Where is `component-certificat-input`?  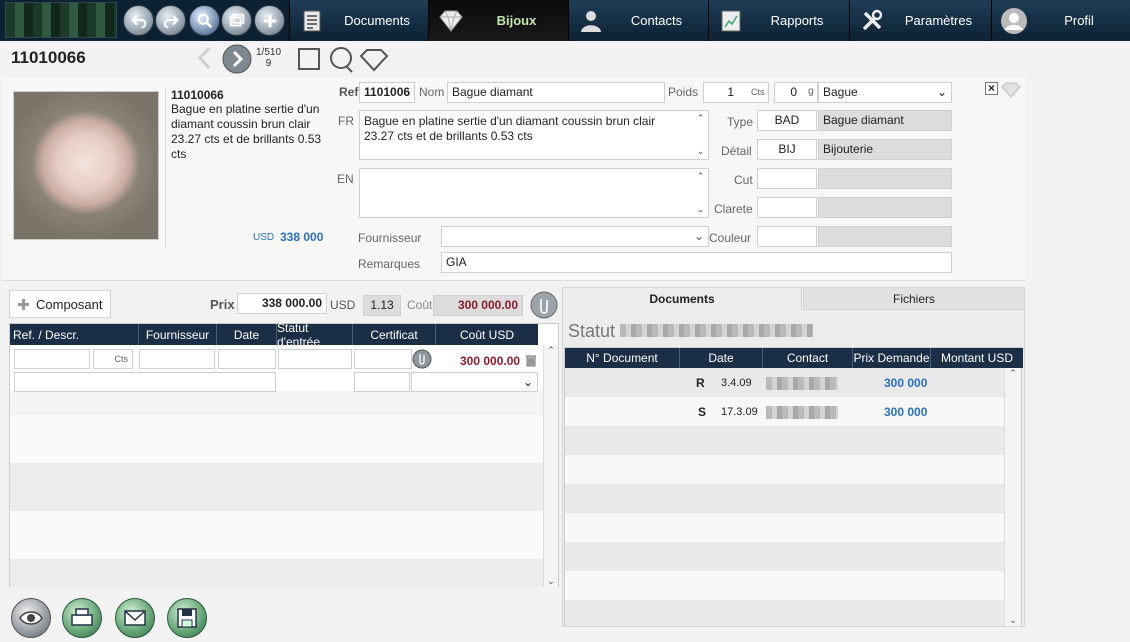 component-certificat-input is located at coordinates (383, 359).